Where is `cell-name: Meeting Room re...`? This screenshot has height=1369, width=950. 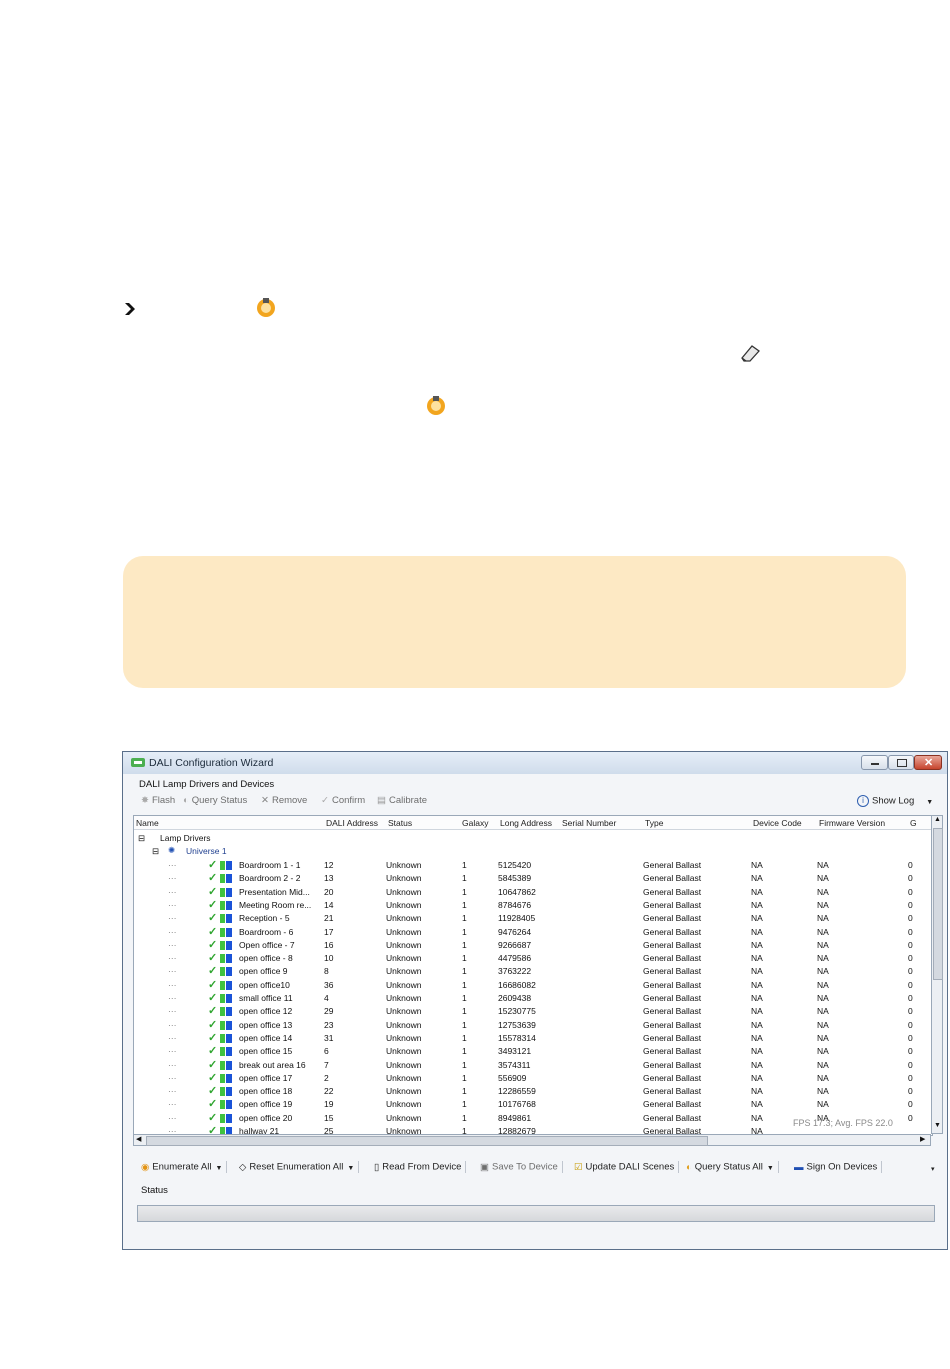
cell-name: Meeting Room re... is located at coordinates (275, 904).